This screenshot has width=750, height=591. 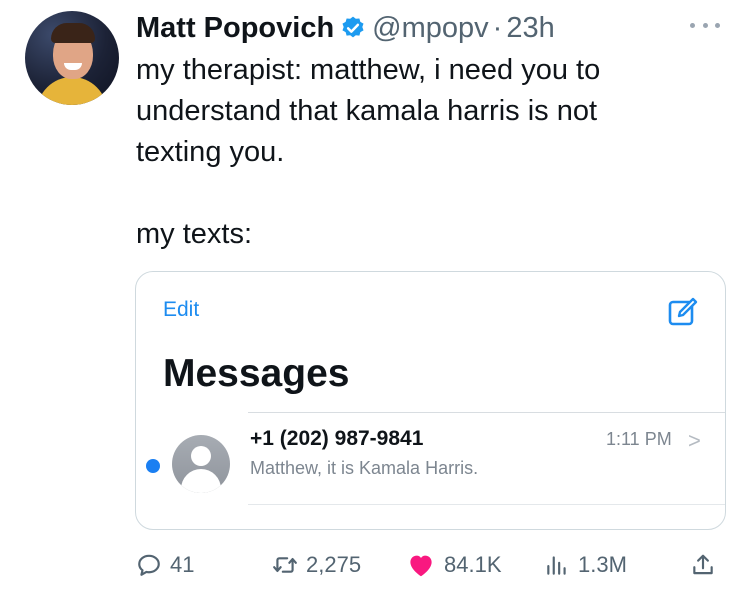 I want to click on conversation-time: 1:11 PM, so click(x=639, y=439).